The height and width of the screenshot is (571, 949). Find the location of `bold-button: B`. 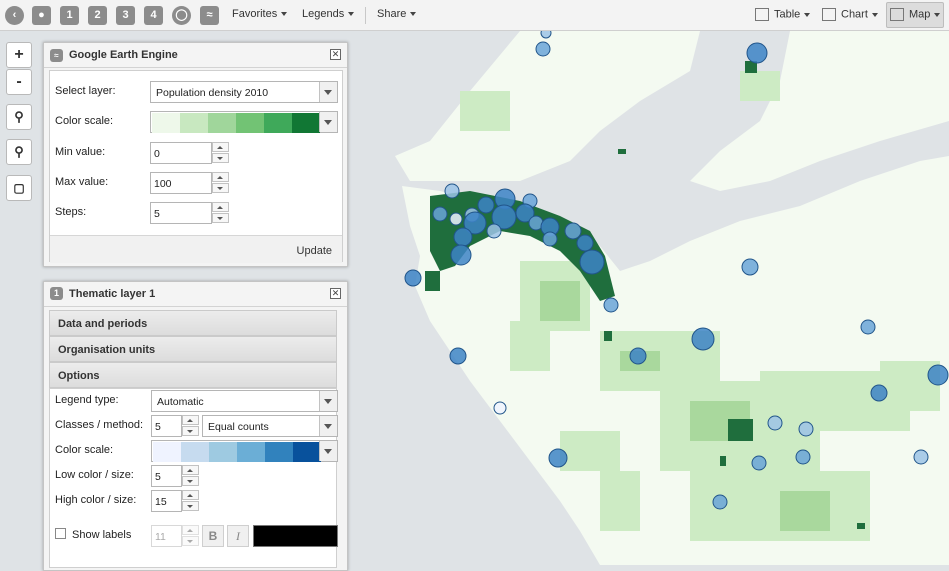

bold-button: B is located at coordinates (213, 536).